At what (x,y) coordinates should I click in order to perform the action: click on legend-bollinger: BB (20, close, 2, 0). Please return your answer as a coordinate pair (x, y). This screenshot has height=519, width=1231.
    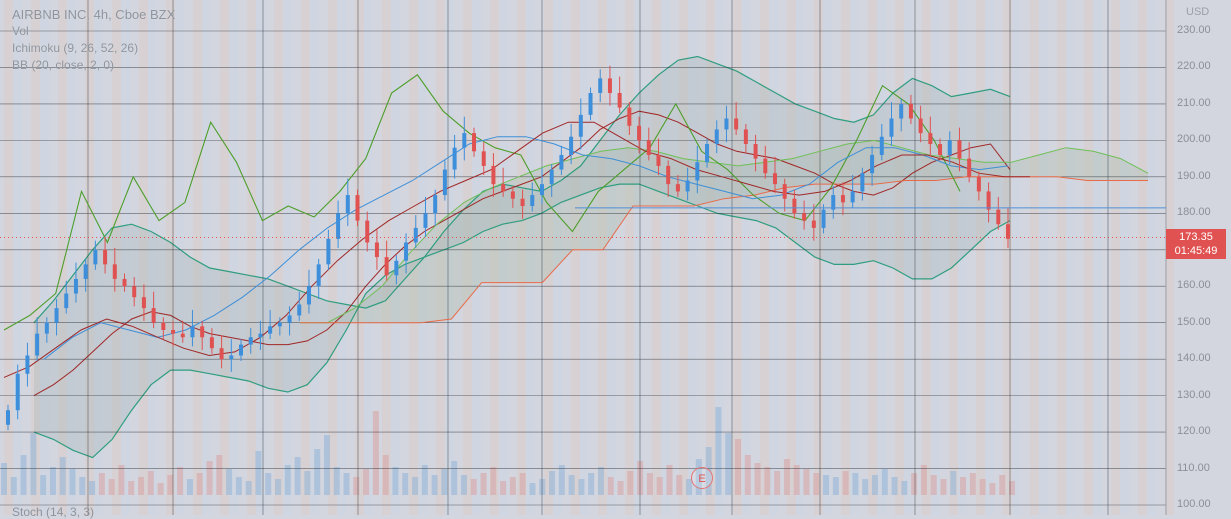
    Looking at the image, I should click on (93, 65).